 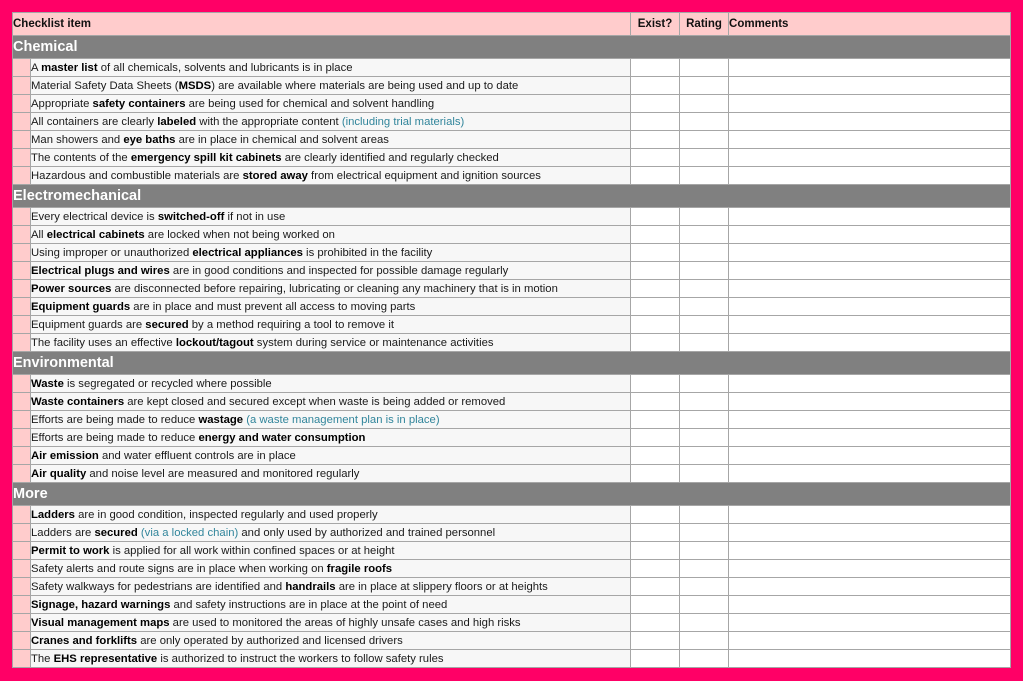 What do you see at coordinates (321, 24) in the screenshot?
I see `header-checklist-item: Checklist item` at bounding box center [321, 24].